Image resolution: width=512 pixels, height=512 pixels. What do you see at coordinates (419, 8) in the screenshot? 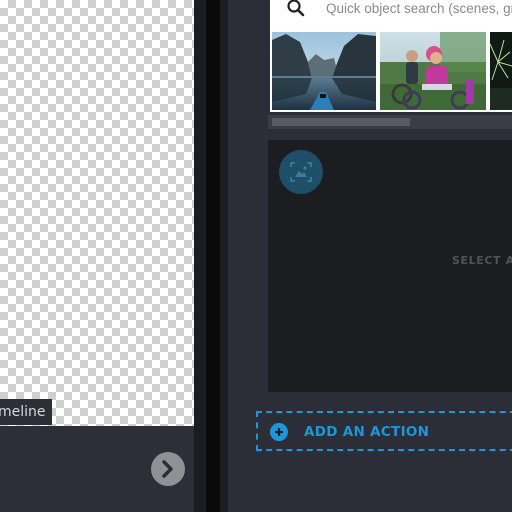
I see `search-input` at bounding box center [419, 8].